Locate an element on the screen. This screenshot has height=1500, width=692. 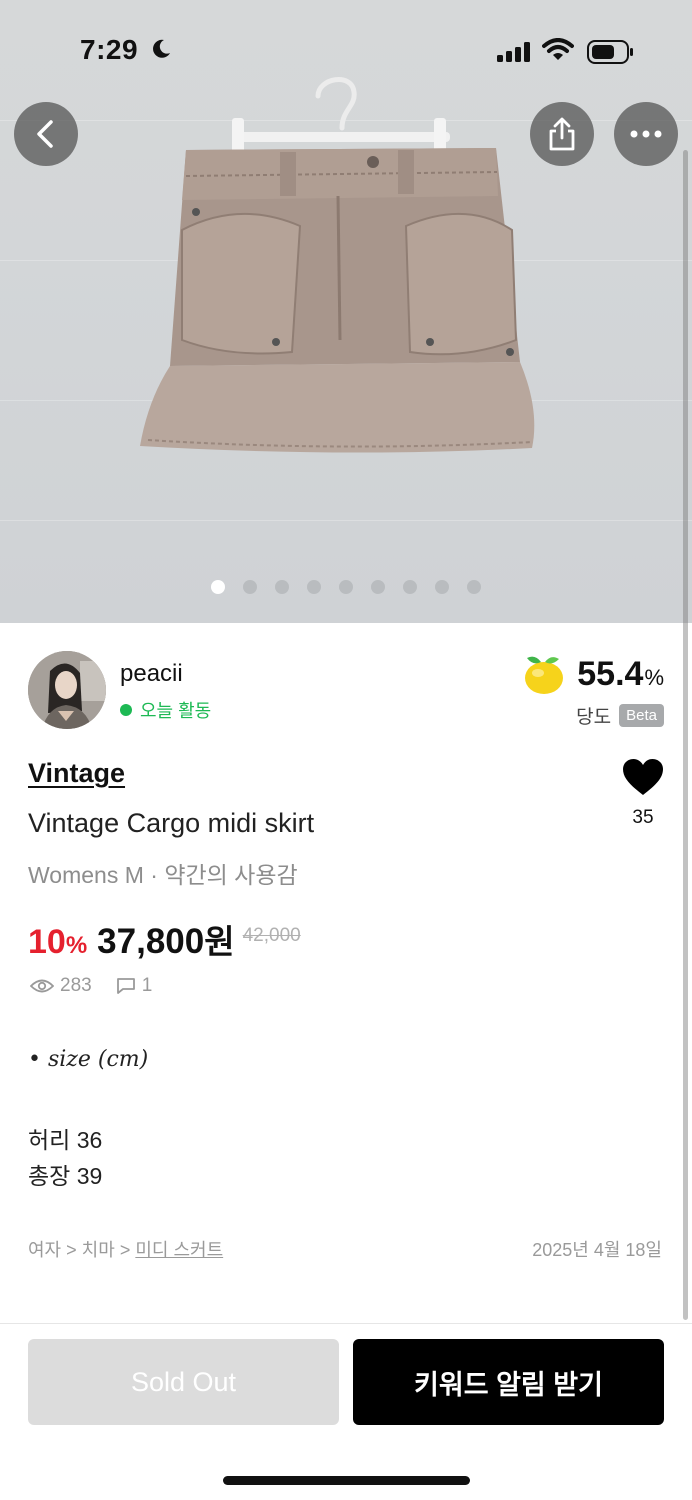
like-button: 35 is located at coordinates (643, 793).